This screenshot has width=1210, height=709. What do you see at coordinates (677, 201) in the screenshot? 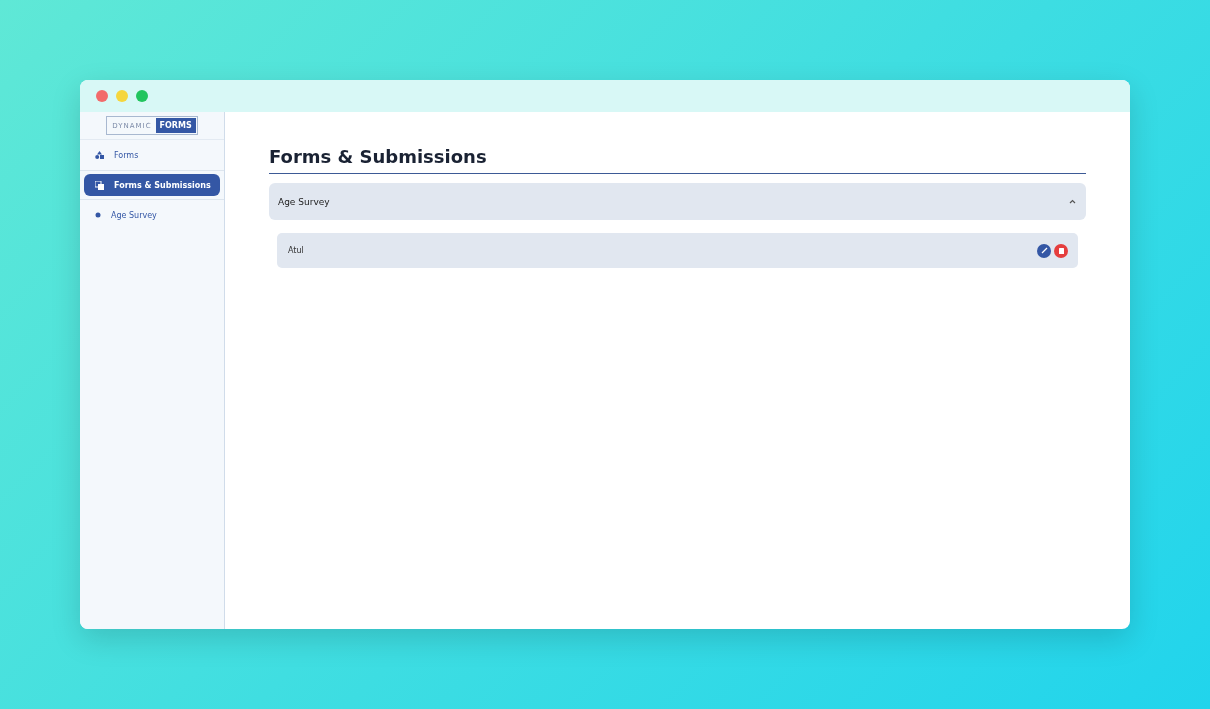
I see `accordion-header: Age Survey` at bounding box center [677, 201].